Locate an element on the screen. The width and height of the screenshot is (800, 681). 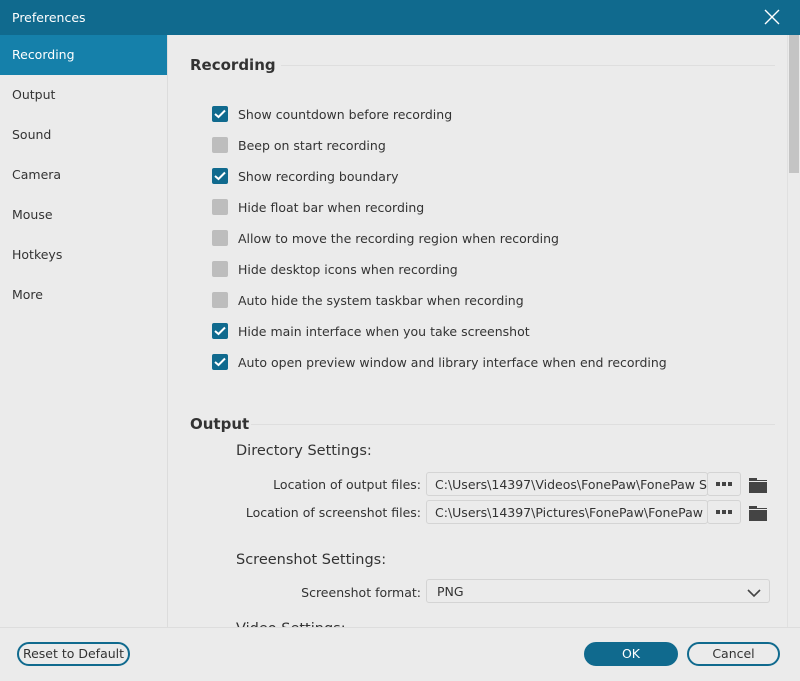
output-files-label: Location of output files: is located at coordinates (347, 484).